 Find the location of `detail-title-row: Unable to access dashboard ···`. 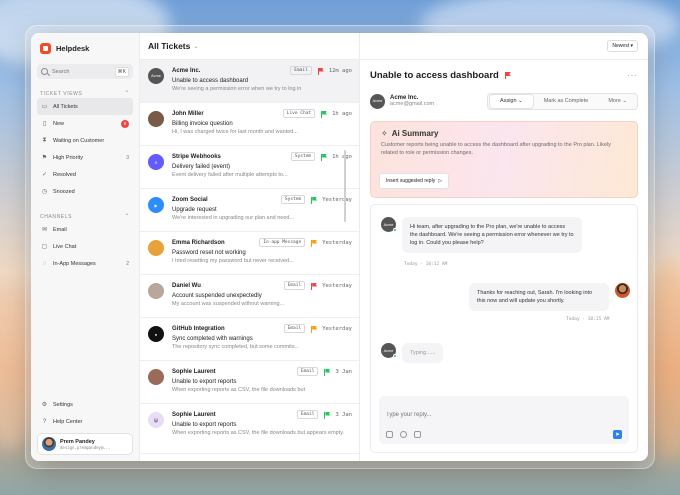

detail-title-row: Unable to access dashboard ··· is located at coordinates (504, 75).